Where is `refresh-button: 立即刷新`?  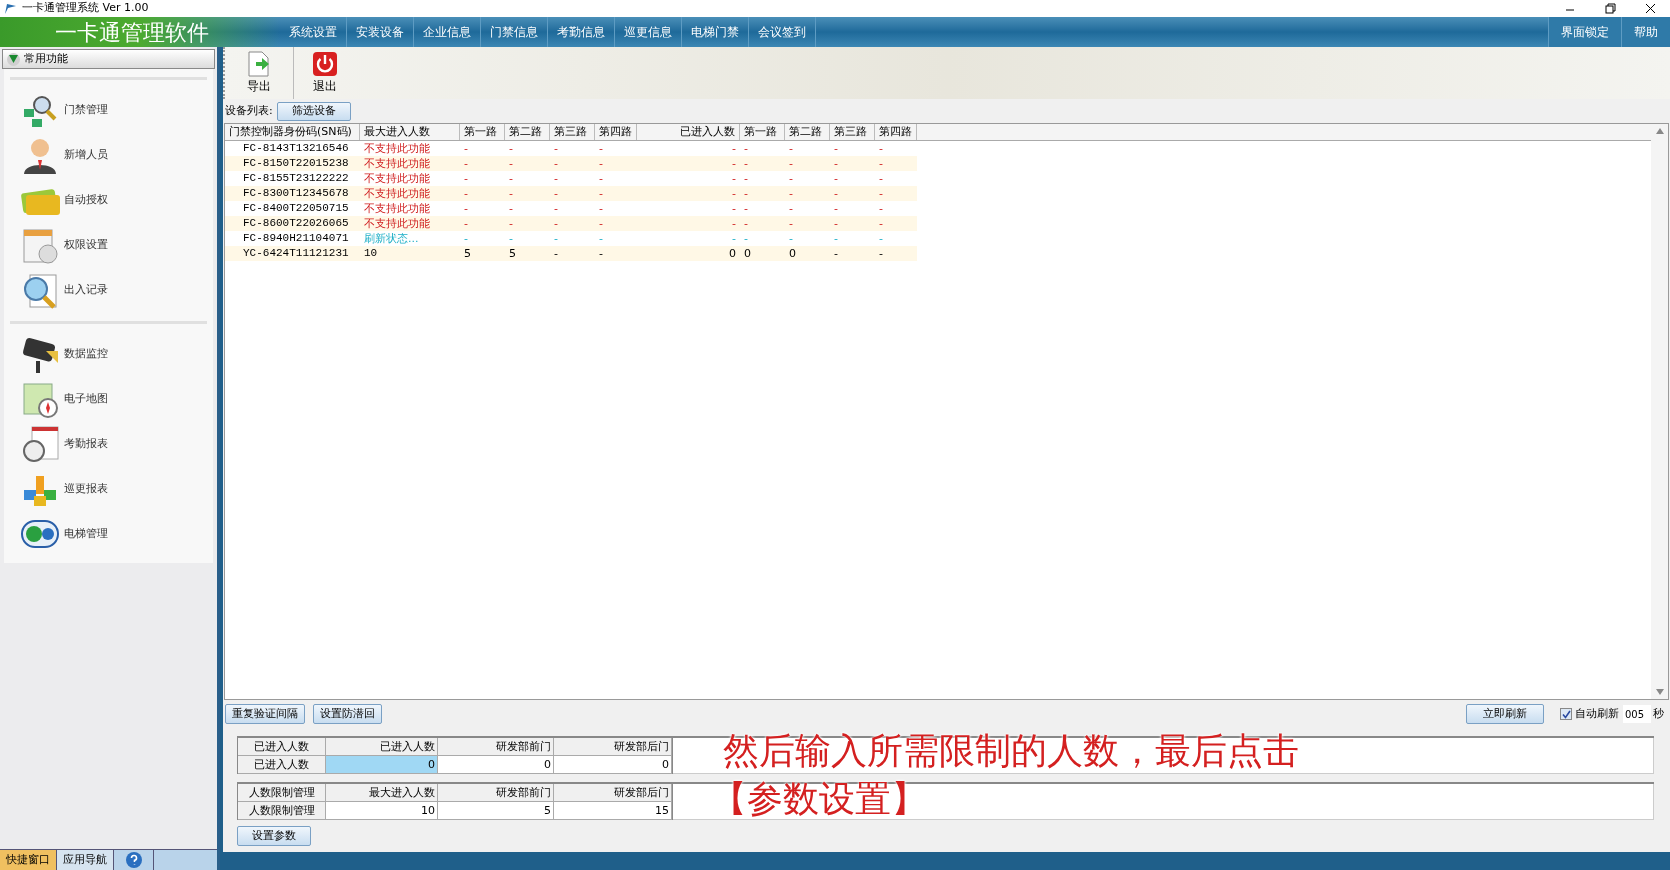
refresh-button: 立即刷新 is located at coordinates (1505, 714).